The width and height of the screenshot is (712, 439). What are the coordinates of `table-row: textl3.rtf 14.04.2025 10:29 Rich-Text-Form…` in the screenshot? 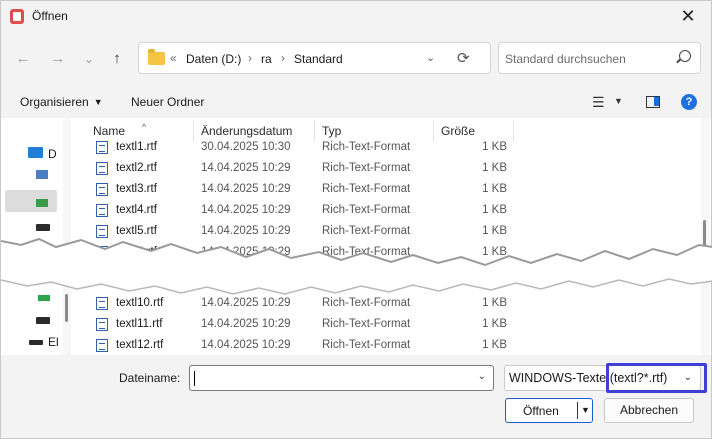 It's located at (296, 189).